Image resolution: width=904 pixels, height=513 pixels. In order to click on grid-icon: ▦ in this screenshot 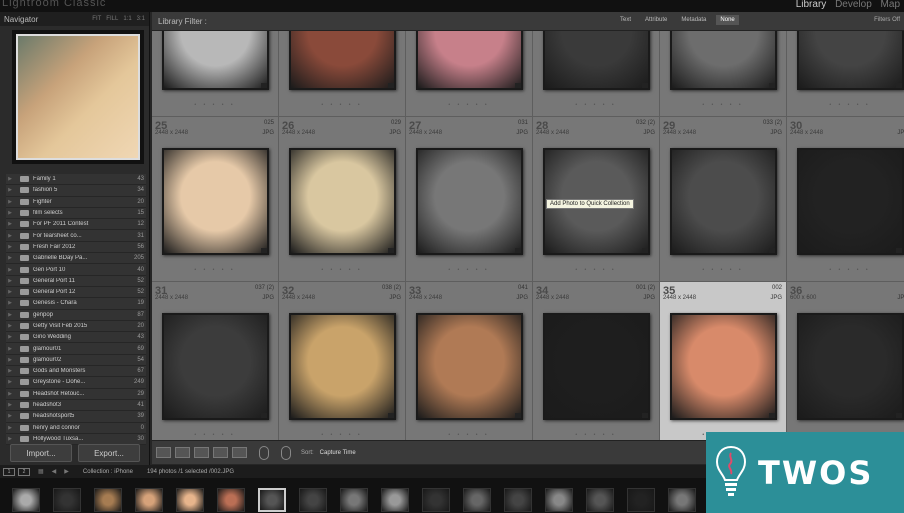, I will do `click(41, 471)`.